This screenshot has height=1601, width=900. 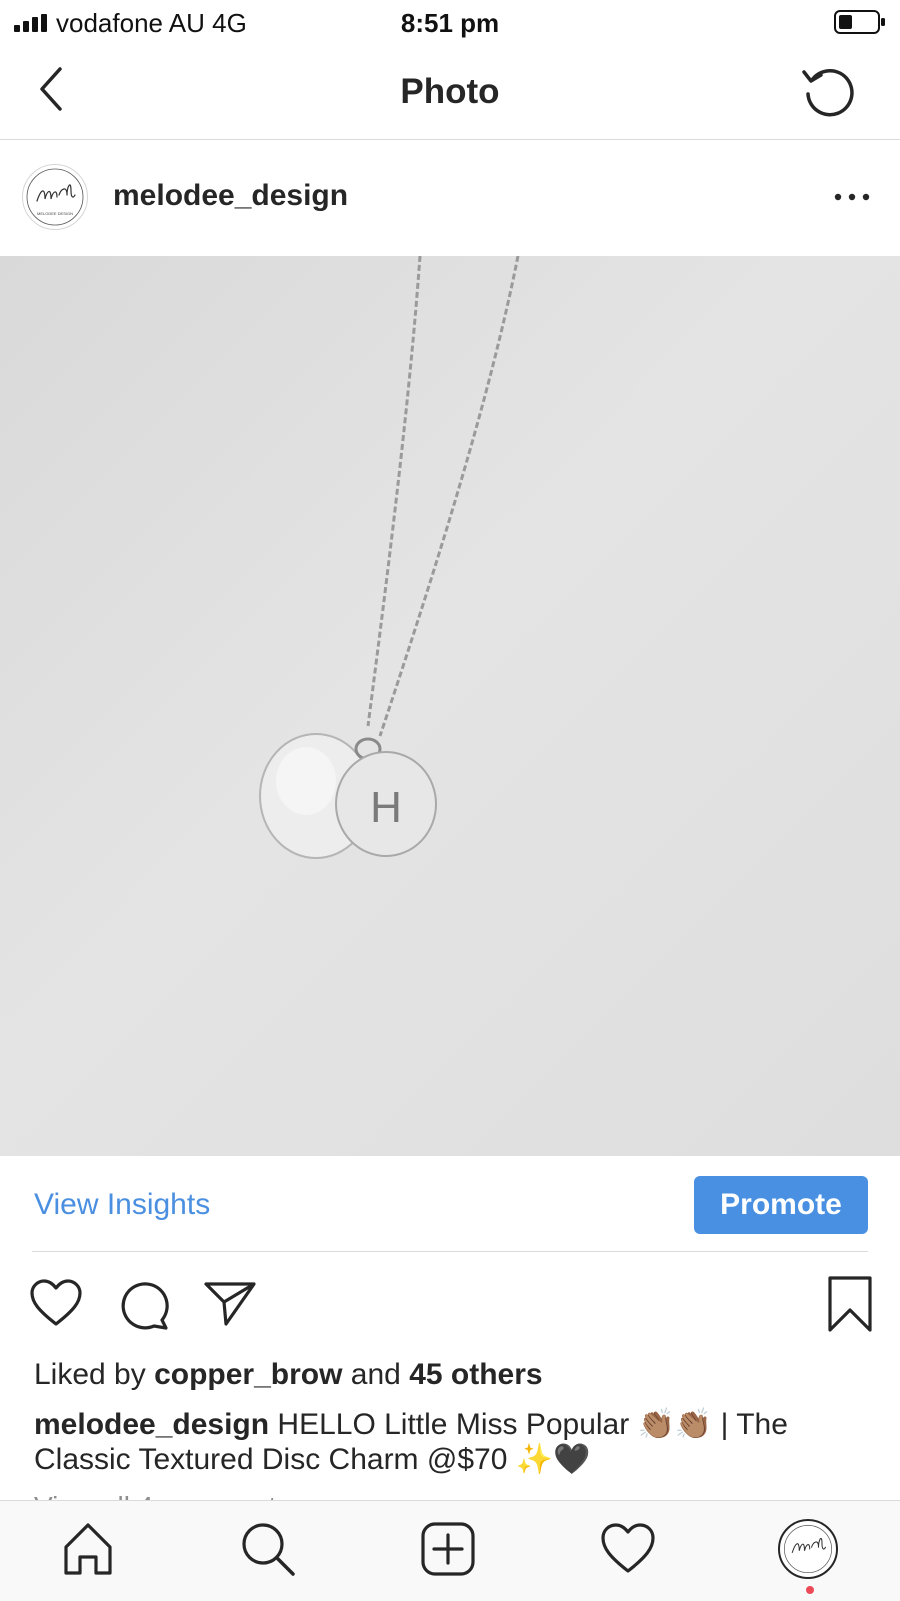 What do you see at coordinates (248, 1374) in the screenshot?
I see `liker-username: copper_brow` at bounding box center [248, 1374].